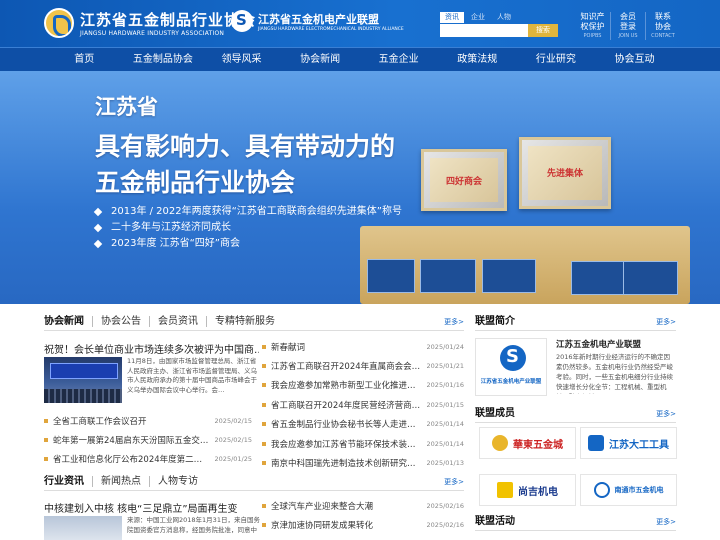  What do you see at coordinates (484, 30) in the screenshot?
I see `search-input` at bounding box center [484, 30].